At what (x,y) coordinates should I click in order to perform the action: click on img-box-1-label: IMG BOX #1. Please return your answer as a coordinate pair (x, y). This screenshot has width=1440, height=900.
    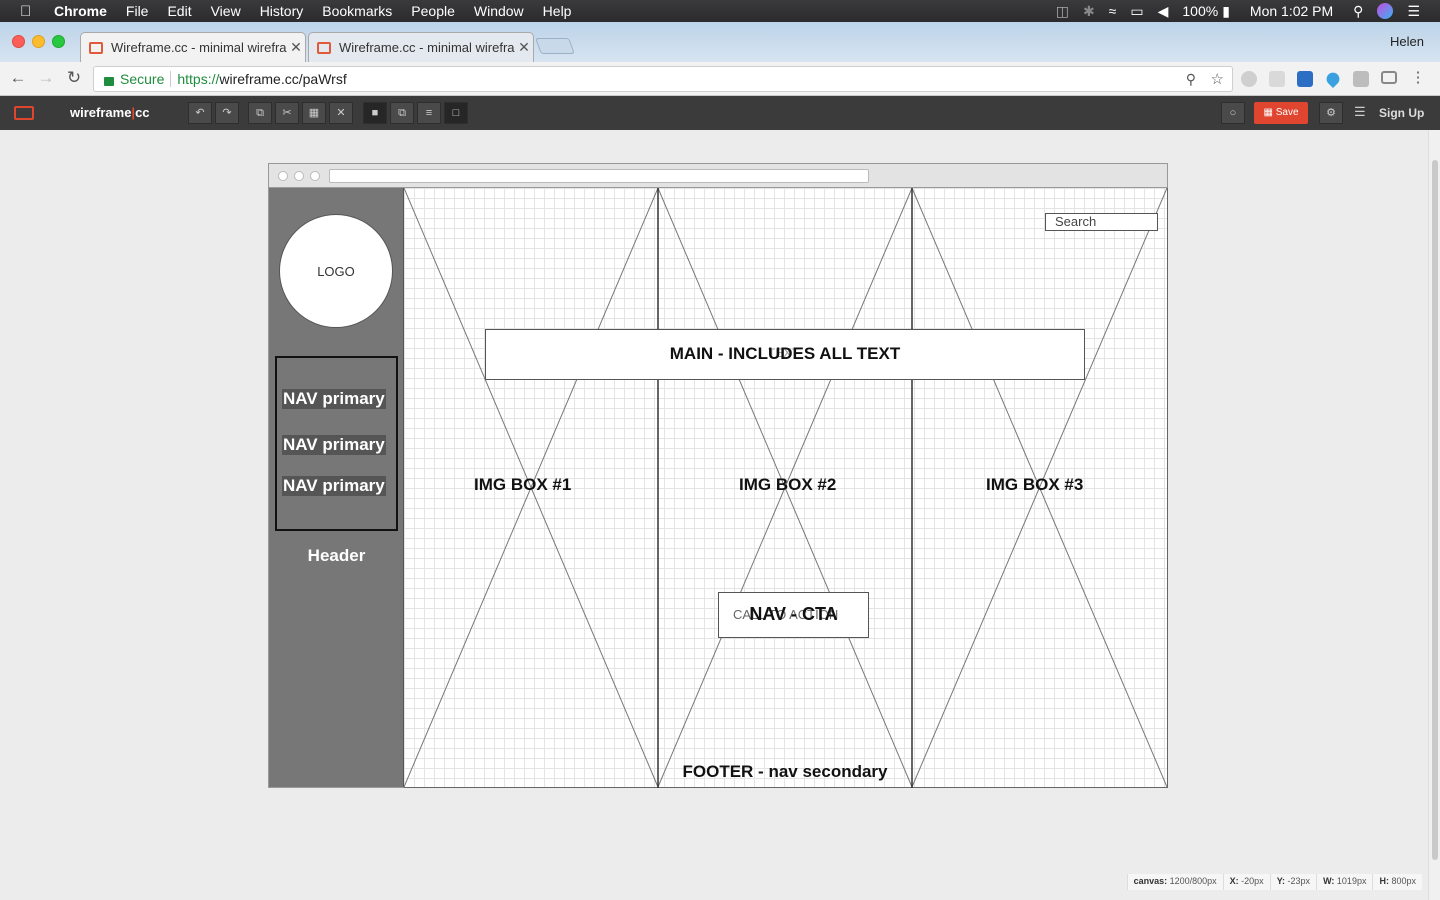
    Looking at the image, I should click on (522, 485).